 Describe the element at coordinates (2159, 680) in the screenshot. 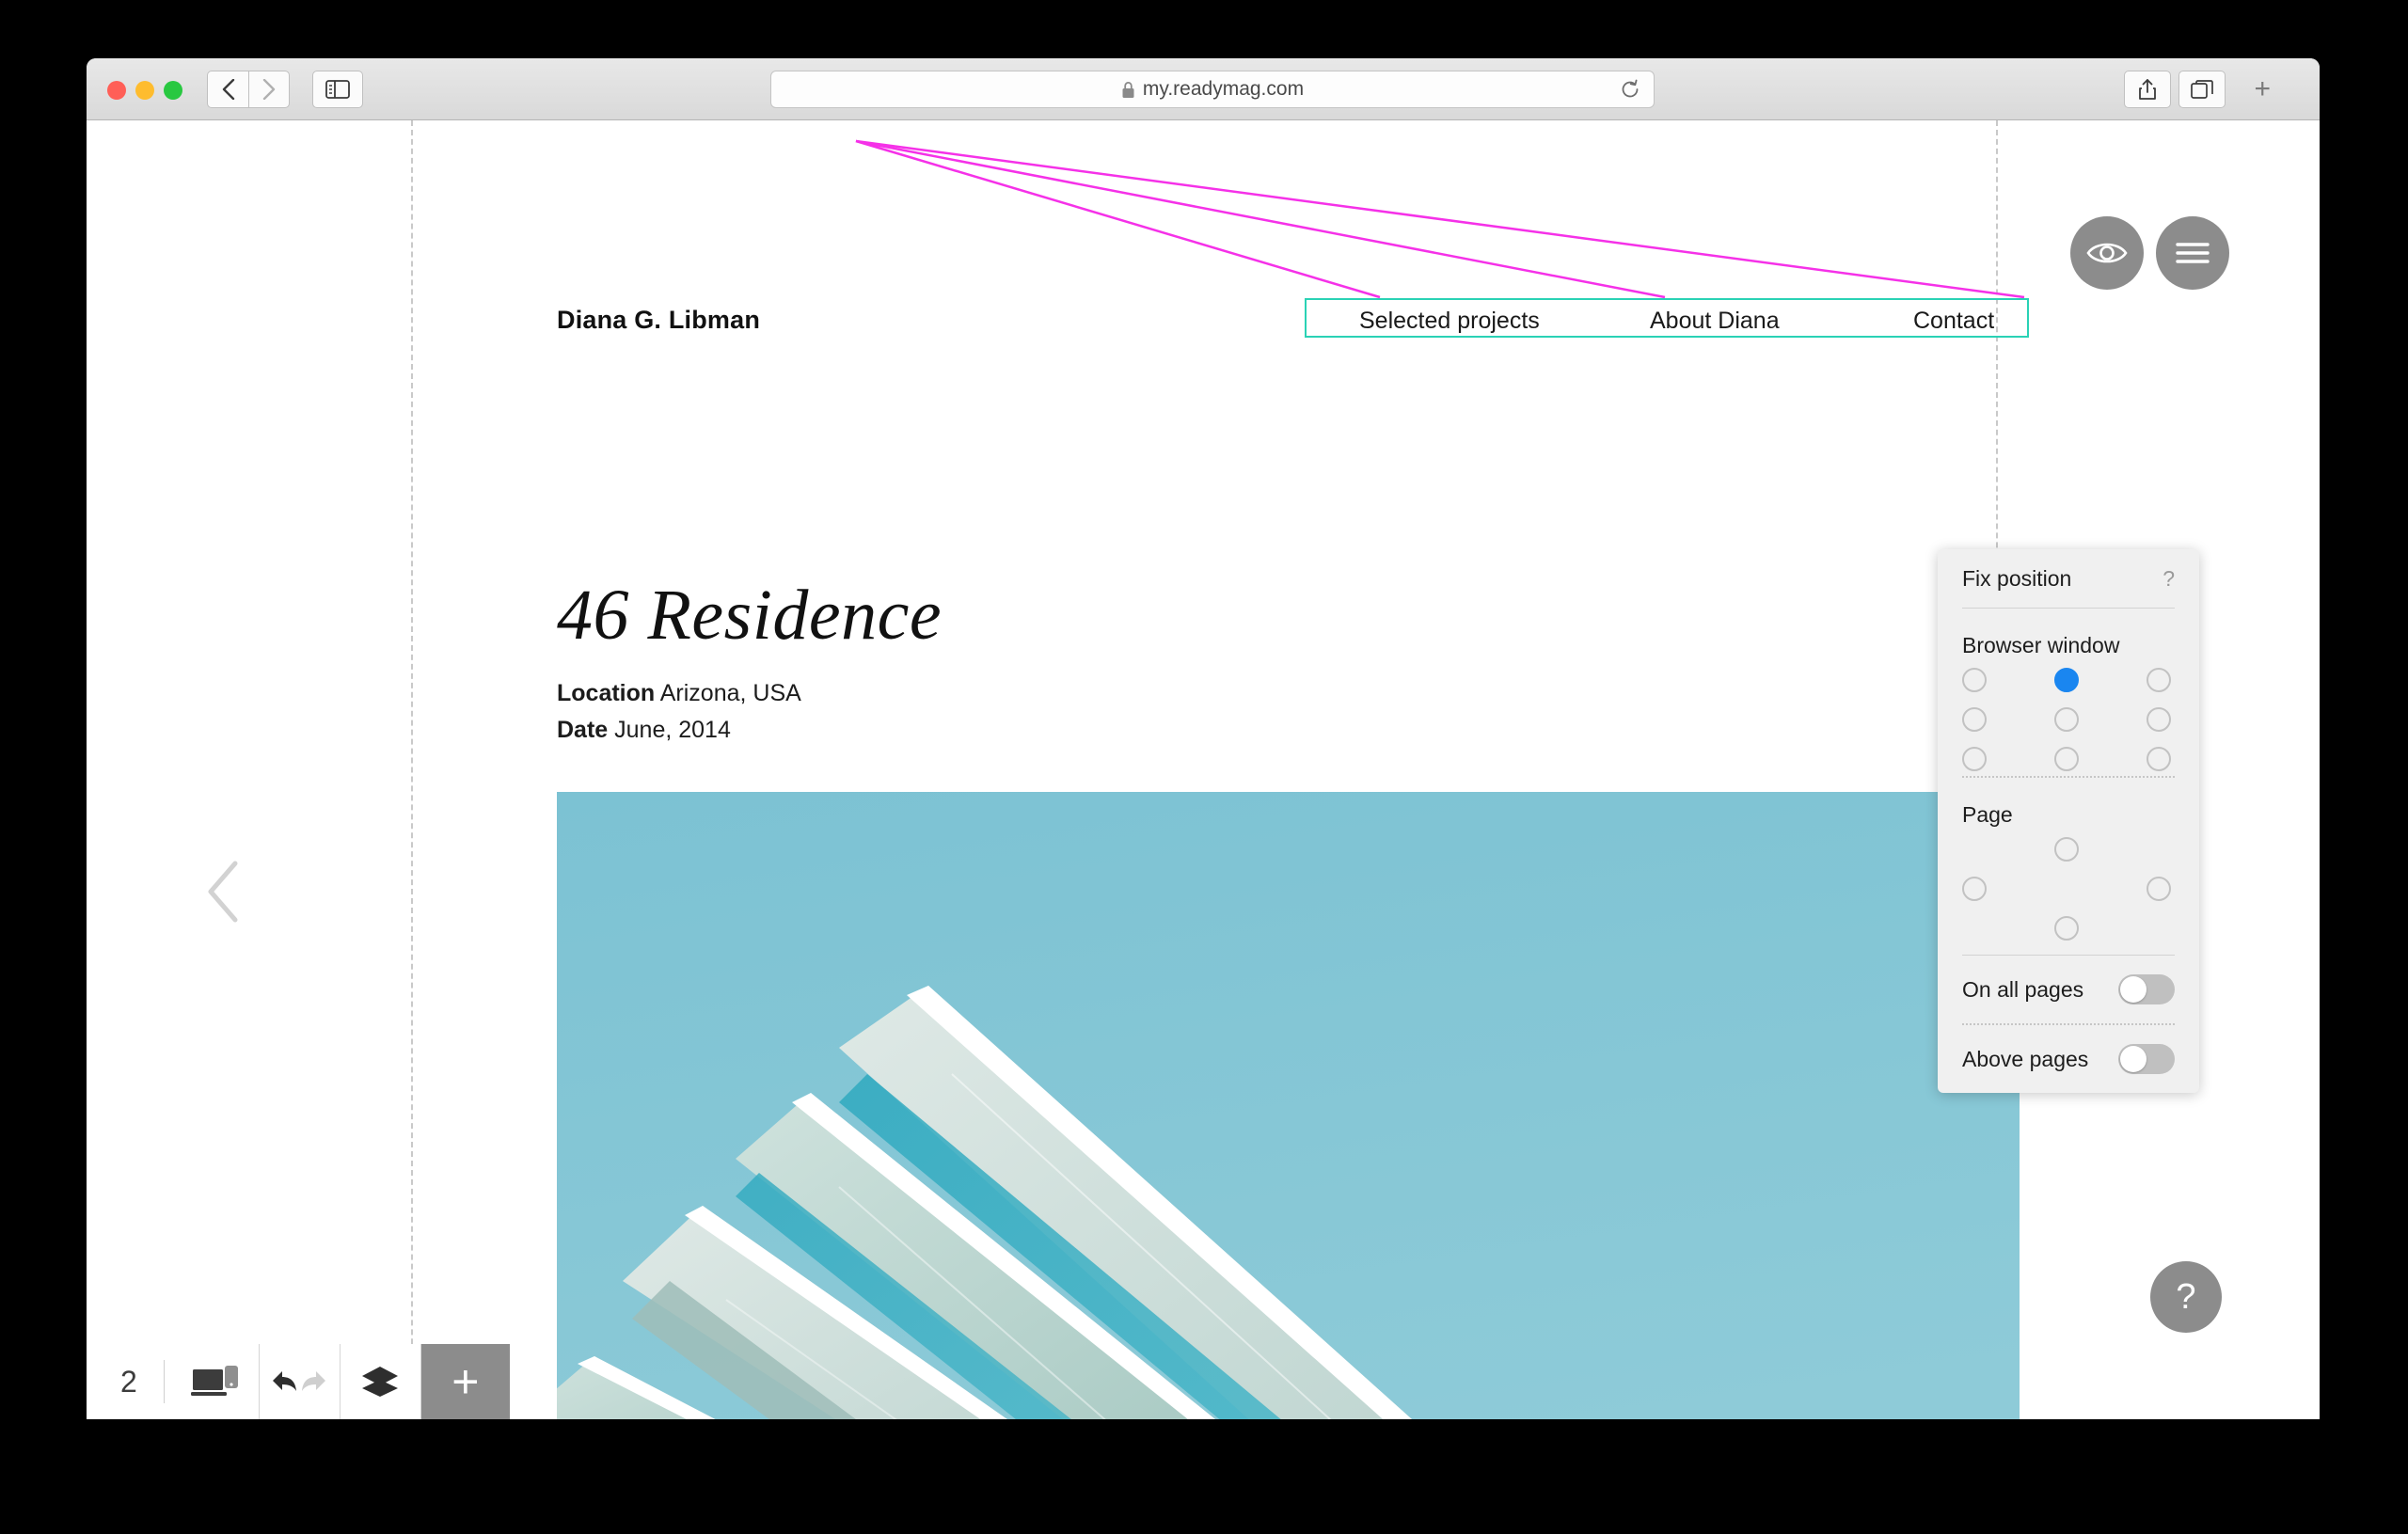

I see `browser-anchor-top-right` at that location.